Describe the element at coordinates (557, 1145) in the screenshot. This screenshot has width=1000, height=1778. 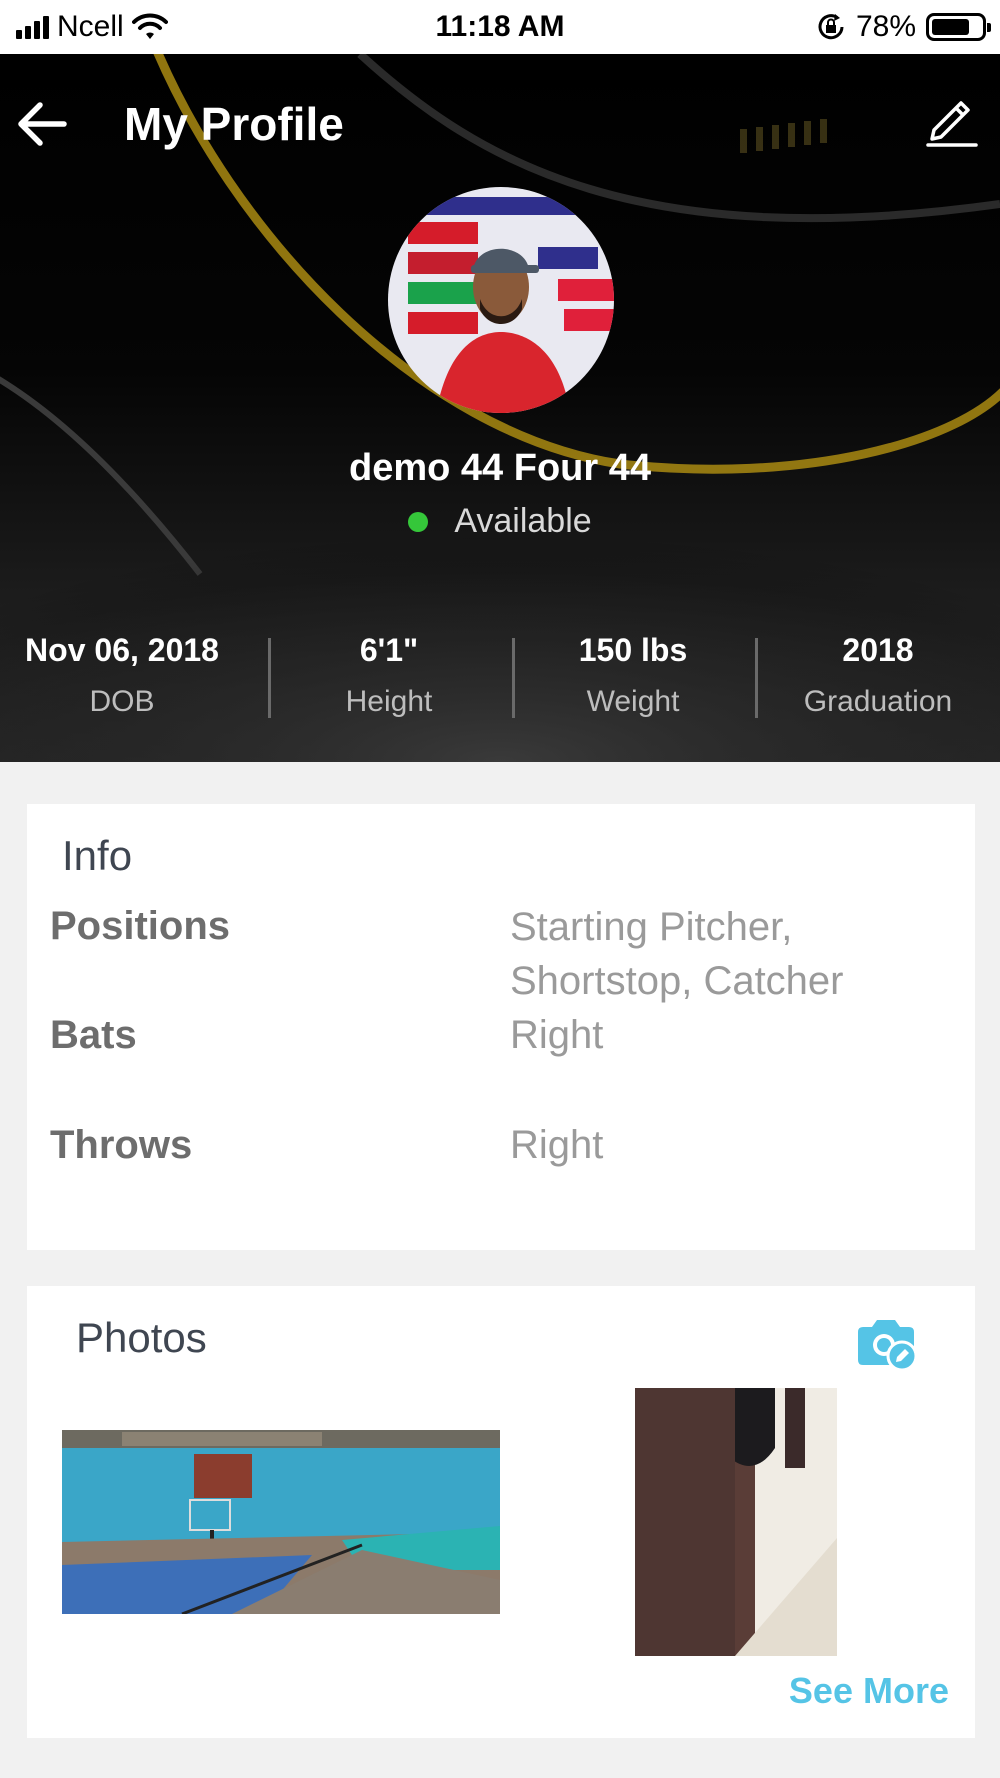
I see `throws-value: Right` at that location.